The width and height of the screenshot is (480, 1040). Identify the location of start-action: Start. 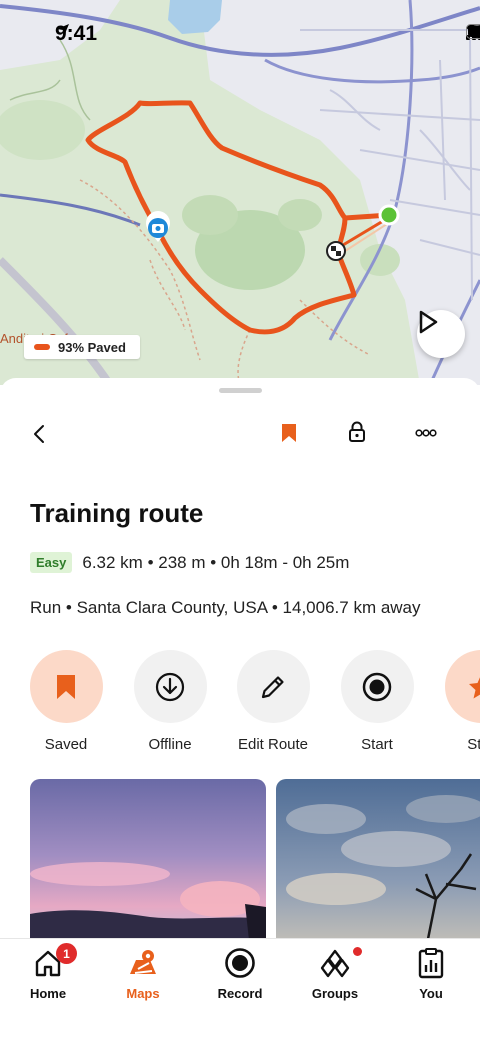
(377, 701).